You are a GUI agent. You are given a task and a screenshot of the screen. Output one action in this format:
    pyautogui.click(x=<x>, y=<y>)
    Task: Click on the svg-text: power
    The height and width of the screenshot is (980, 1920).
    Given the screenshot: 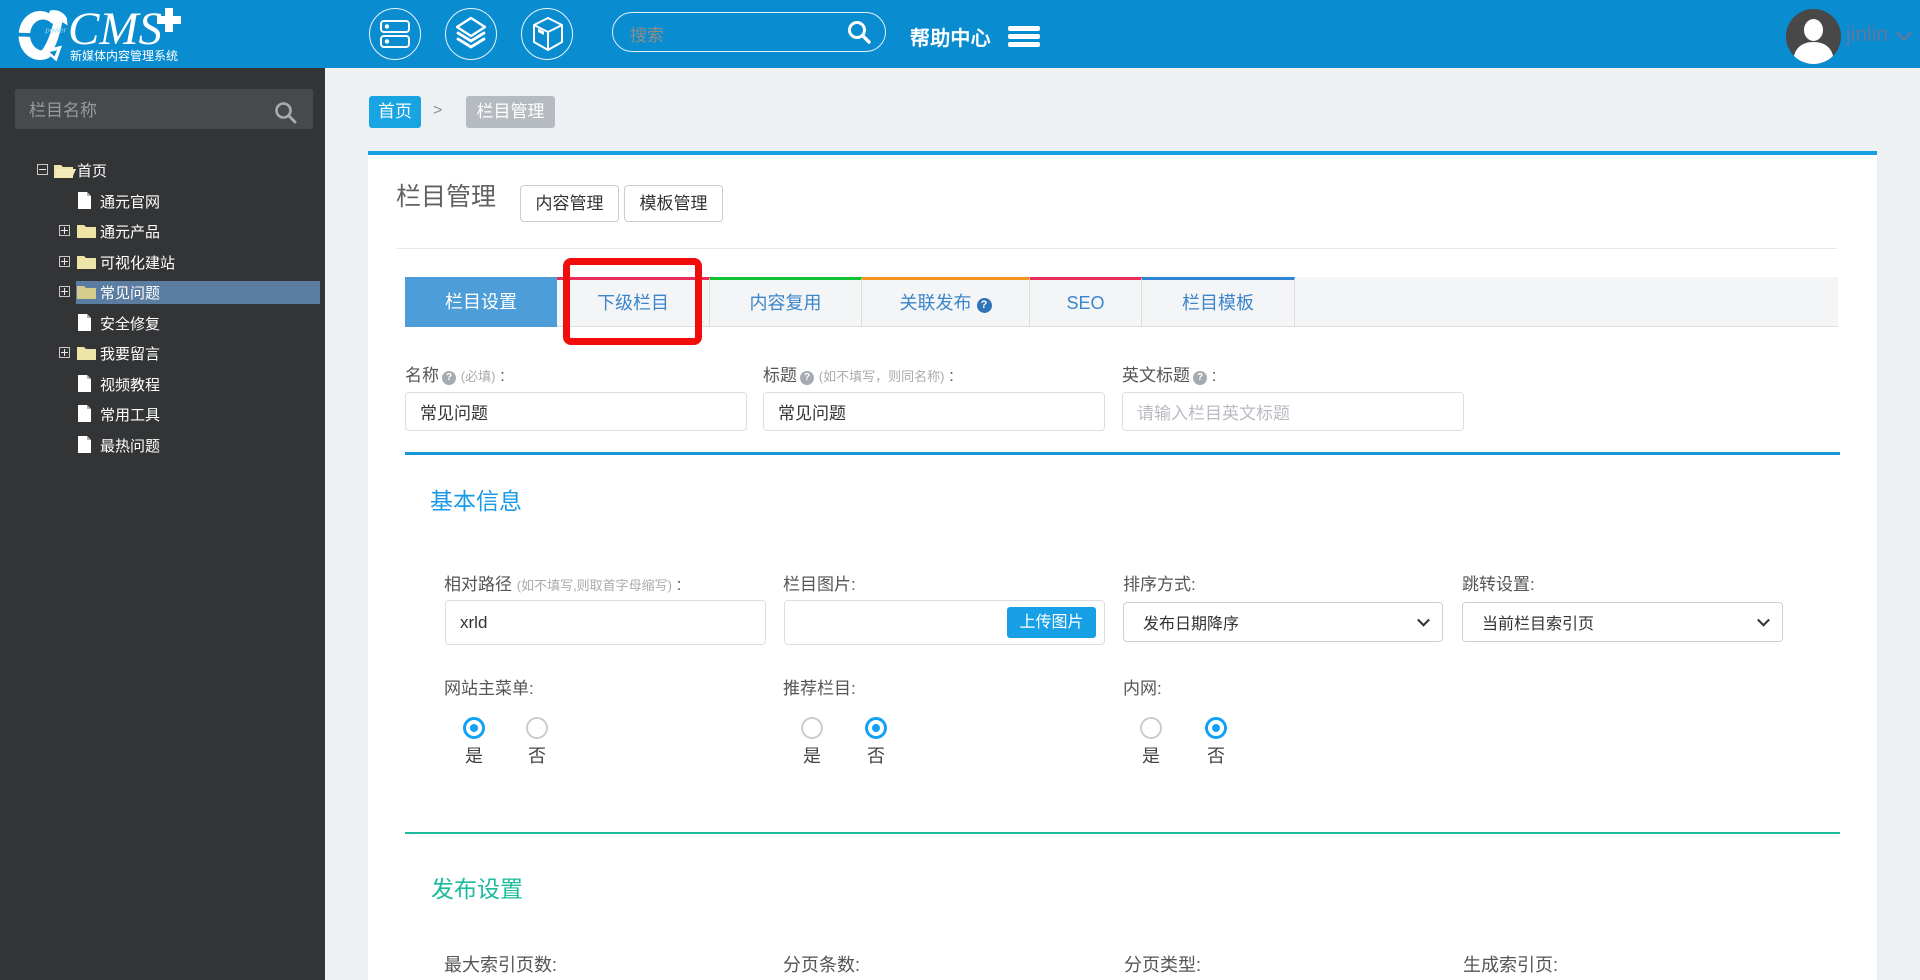 What is the action you would take?
    pyautogui.click(x=56, y=30)
    